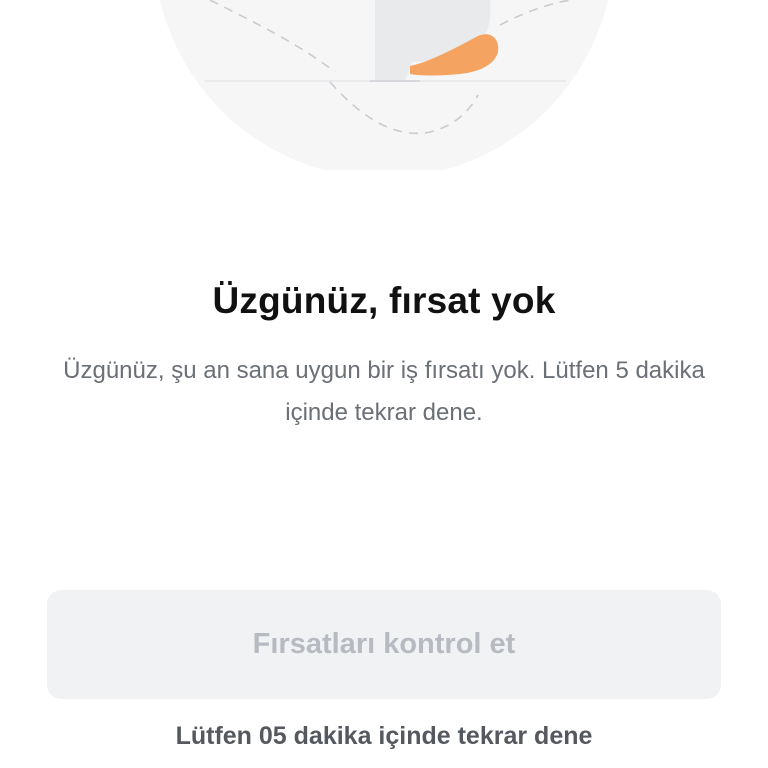  I want to click on retry-countdown-text: Lütfen 05 dakika içinde tekrar dene, so click(384, 736).